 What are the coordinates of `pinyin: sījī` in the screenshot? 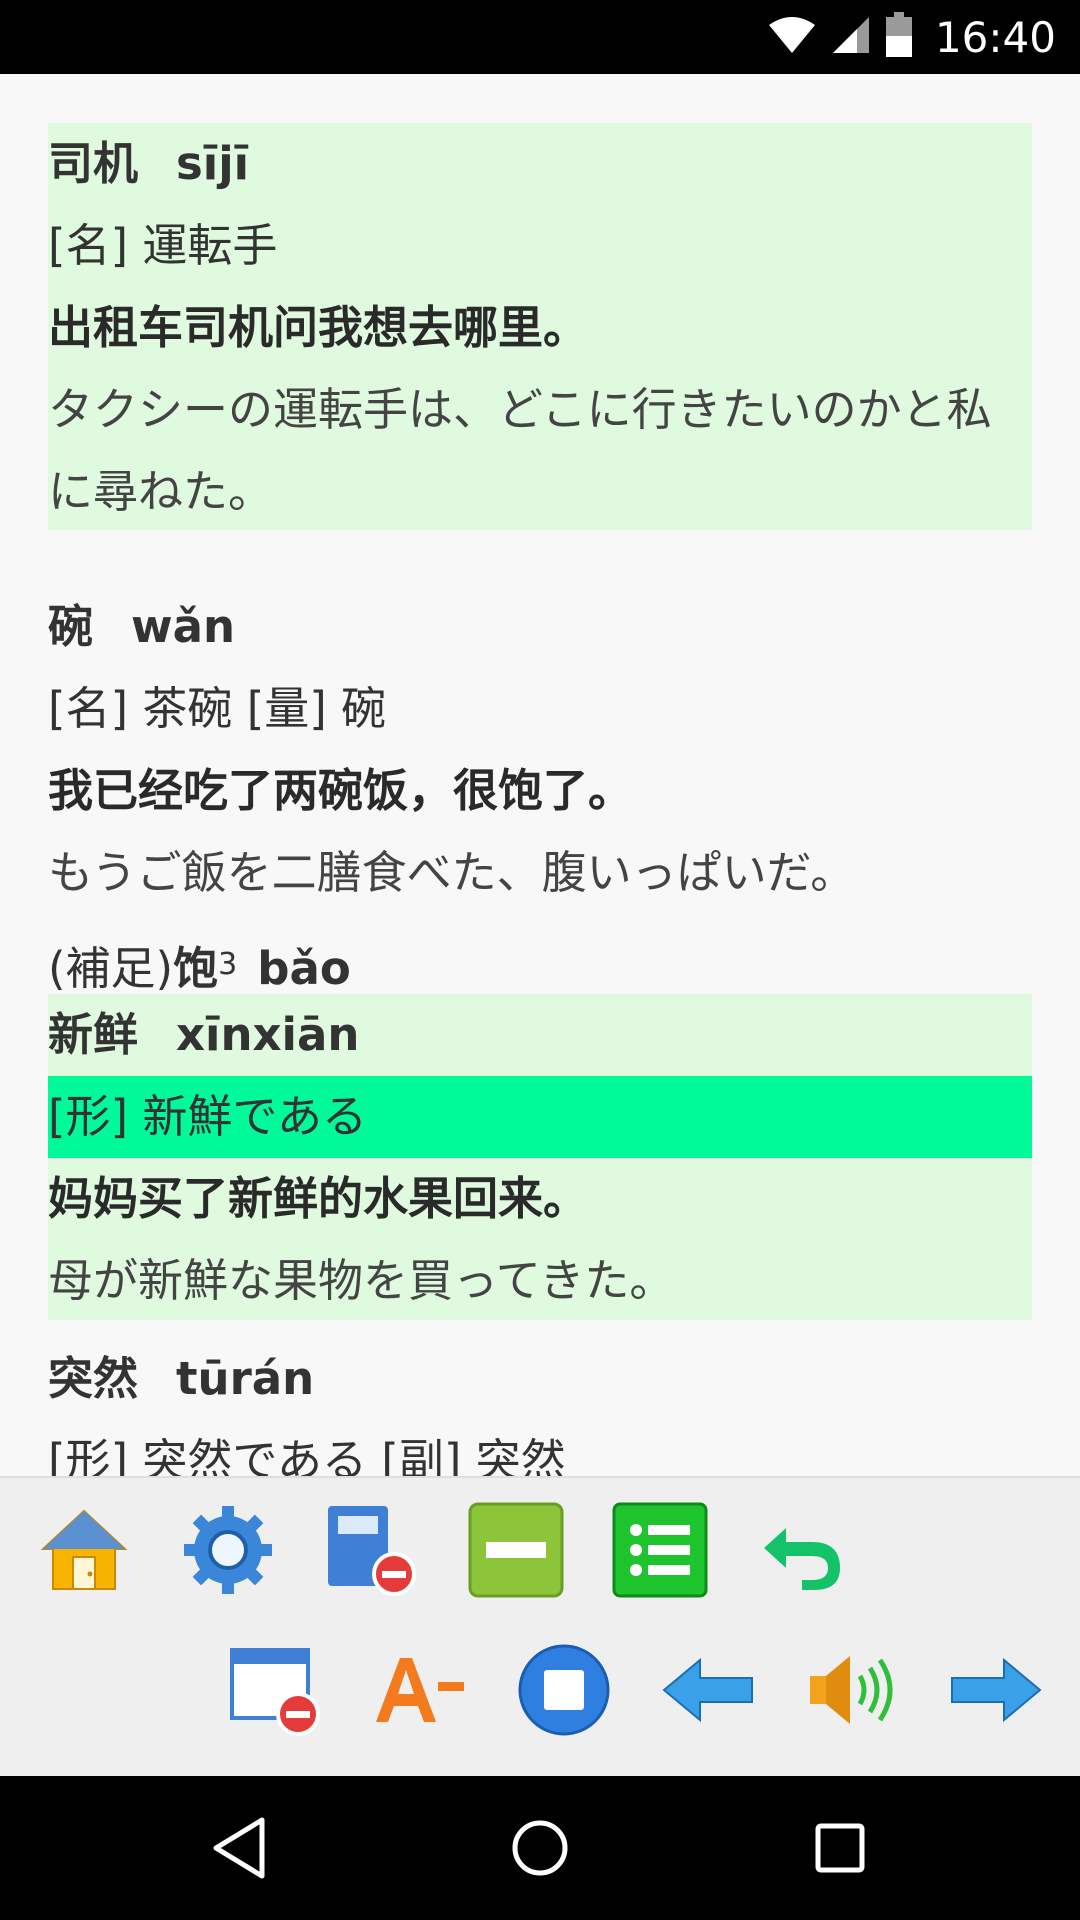 It's located at (213, 163).